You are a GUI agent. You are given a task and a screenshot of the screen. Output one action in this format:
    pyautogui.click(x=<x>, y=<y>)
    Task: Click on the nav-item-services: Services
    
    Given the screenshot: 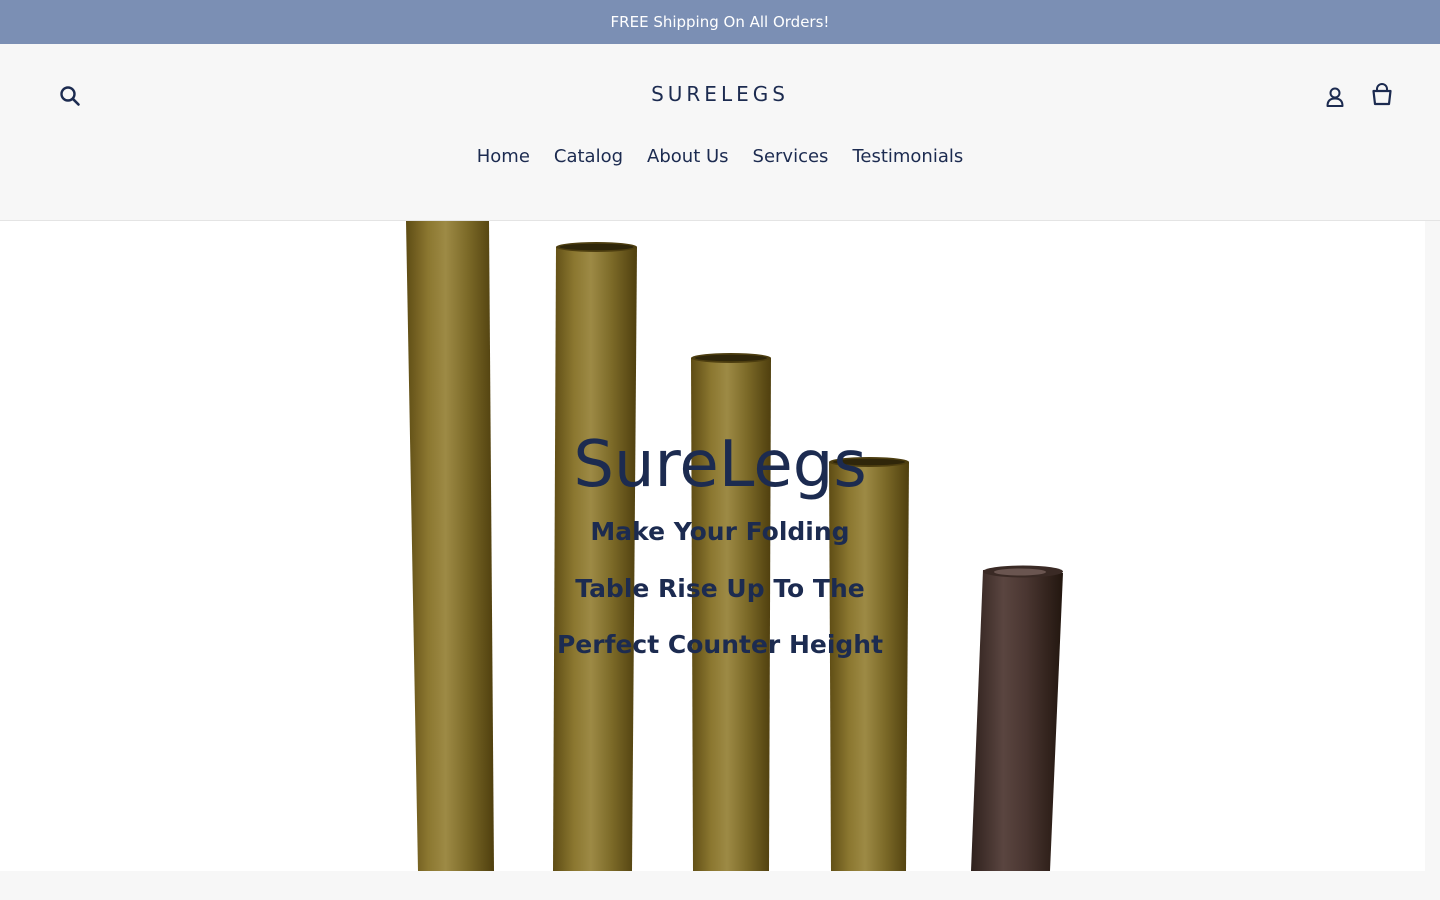 What is the action you would take?
    pyautogui.click(x=791, y=156)
    